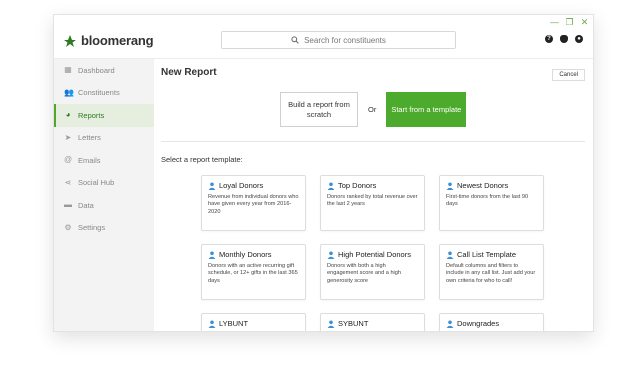  Describe the element at coordinates (68, 205) in the screenshot. I see `folder-icon: ▬` at that location.